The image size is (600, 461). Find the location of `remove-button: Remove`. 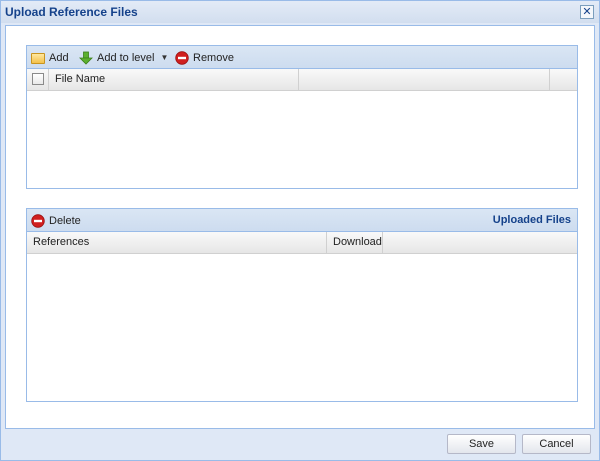

remove-button: Remove is located at coordinates (204, 57).